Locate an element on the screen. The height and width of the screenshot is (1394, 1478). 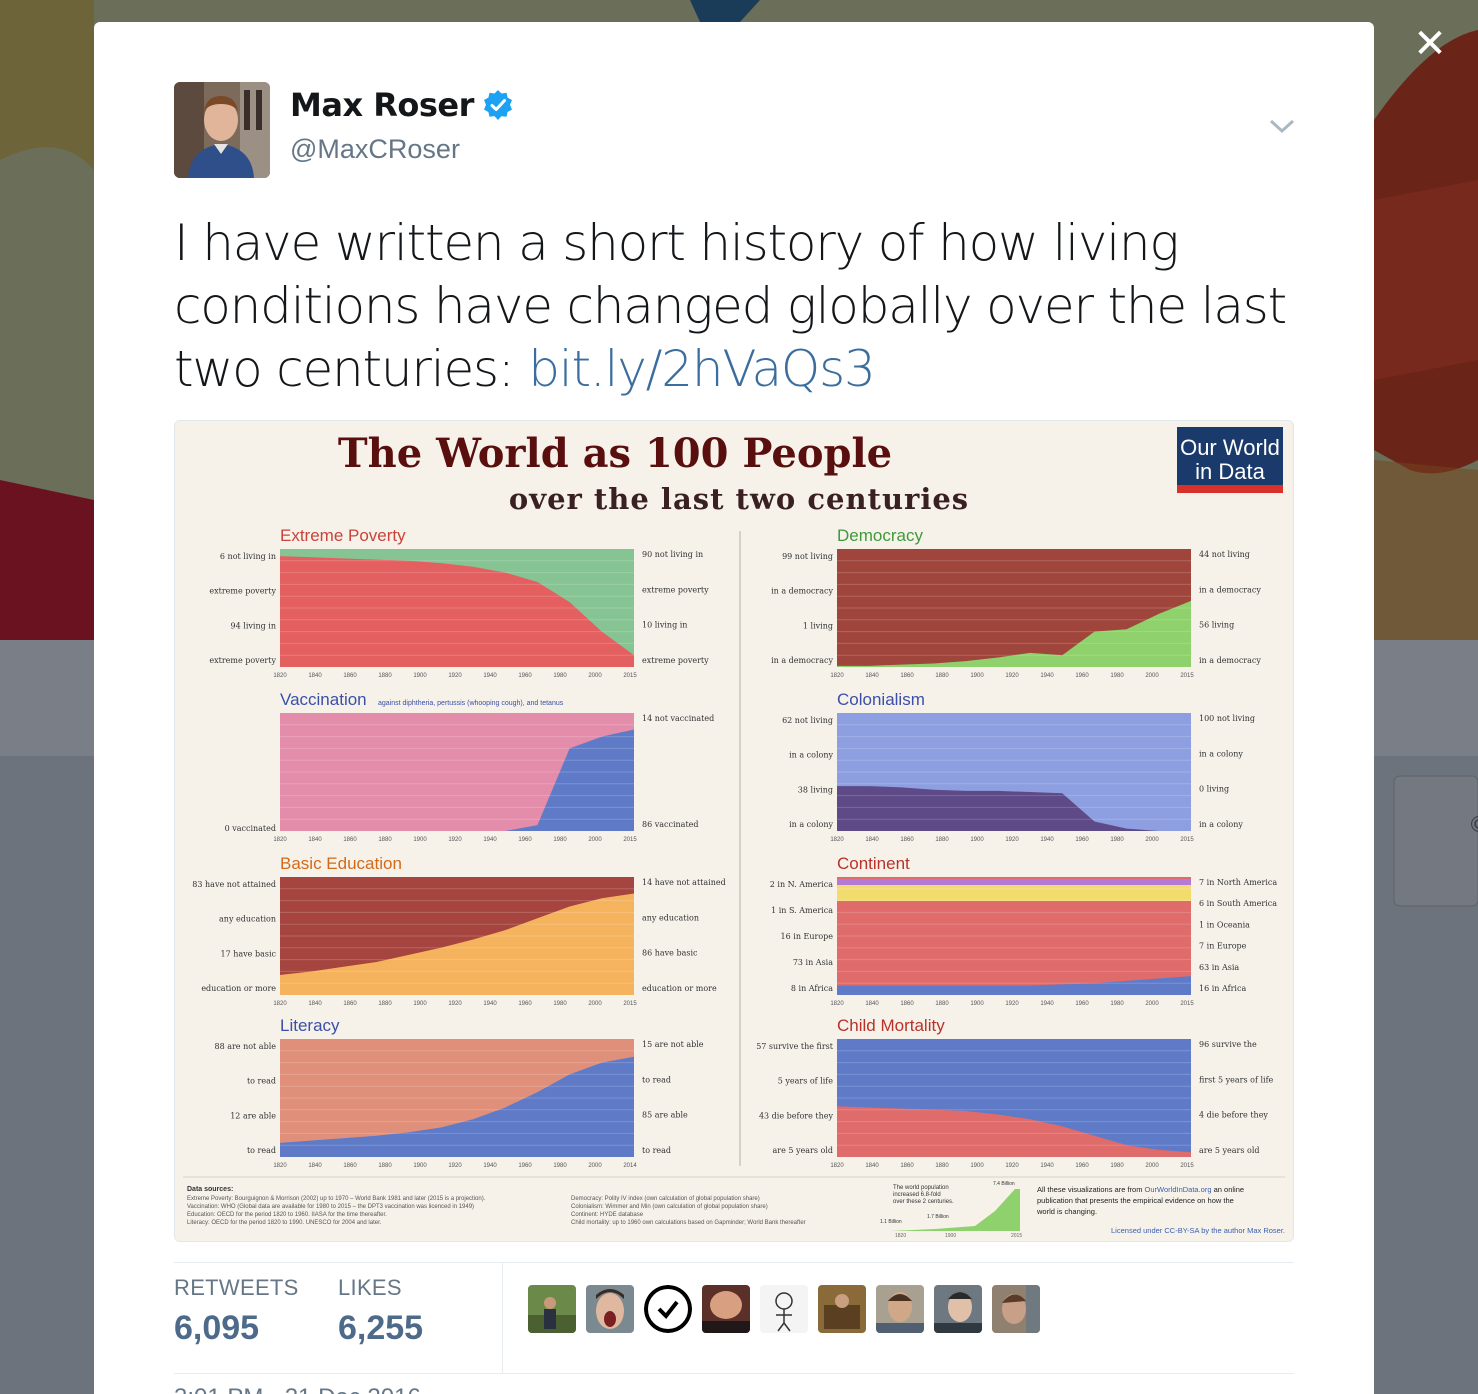
infographic-subtitle: over the last two centuries is located at coordinates (739, 499).